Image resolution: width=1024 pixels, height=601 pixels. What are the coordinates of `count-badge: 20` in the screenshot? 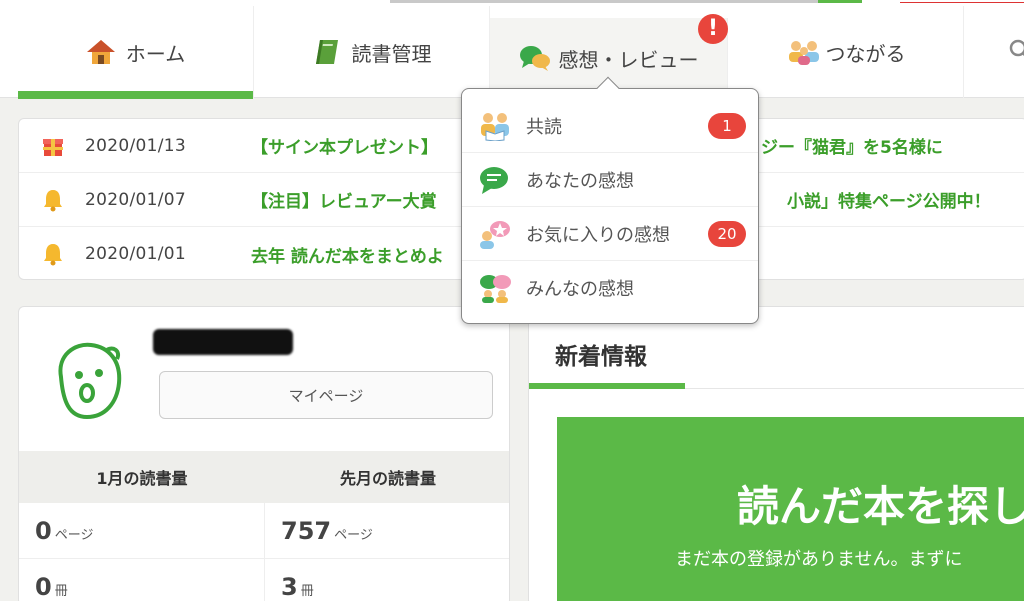 It's located at (727, 234).